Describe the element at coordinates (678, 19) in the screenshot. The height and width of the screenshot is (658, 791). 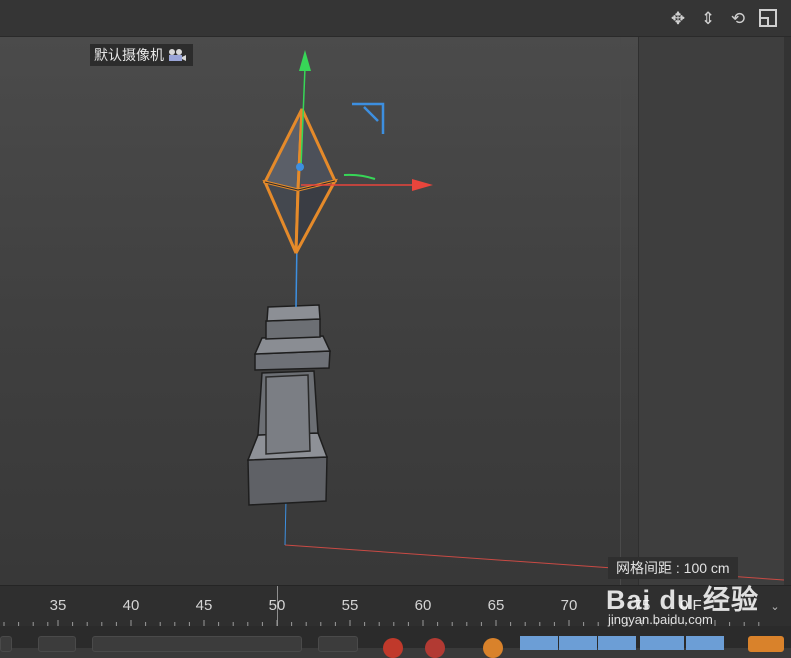
I see `move-view-icon: ✥` at that location.